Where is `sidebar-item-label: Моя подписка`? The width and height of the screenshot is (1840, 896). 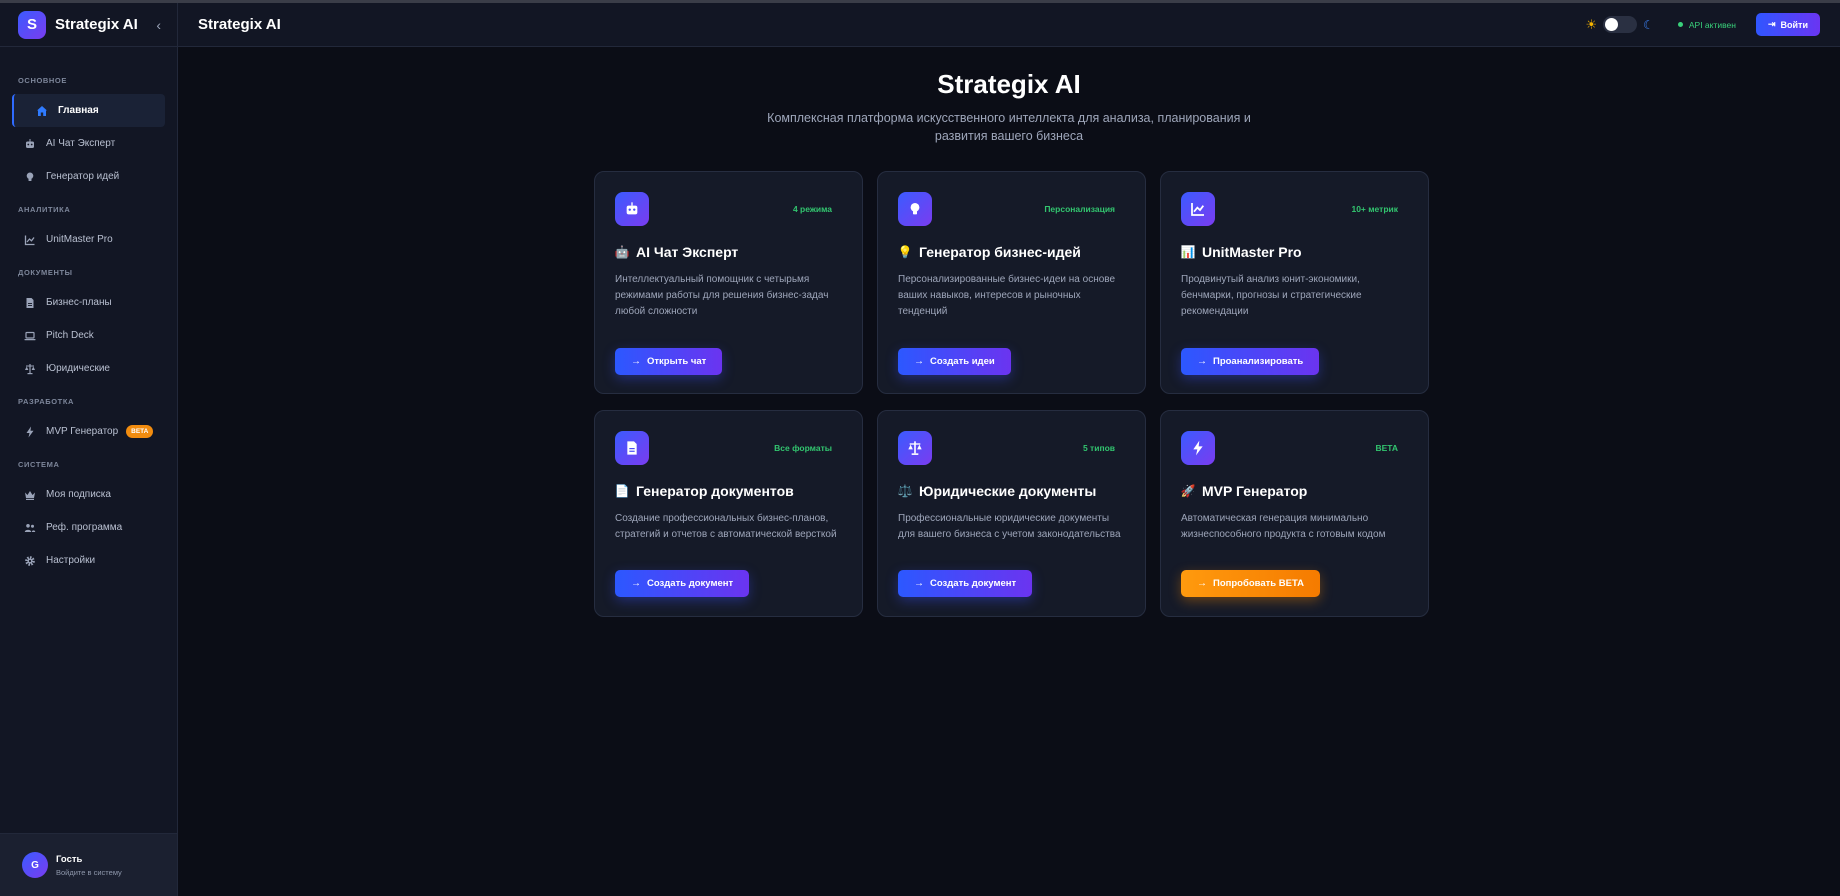 sidebar-item-label: Моя подписка is located at coordinates (78, 494).